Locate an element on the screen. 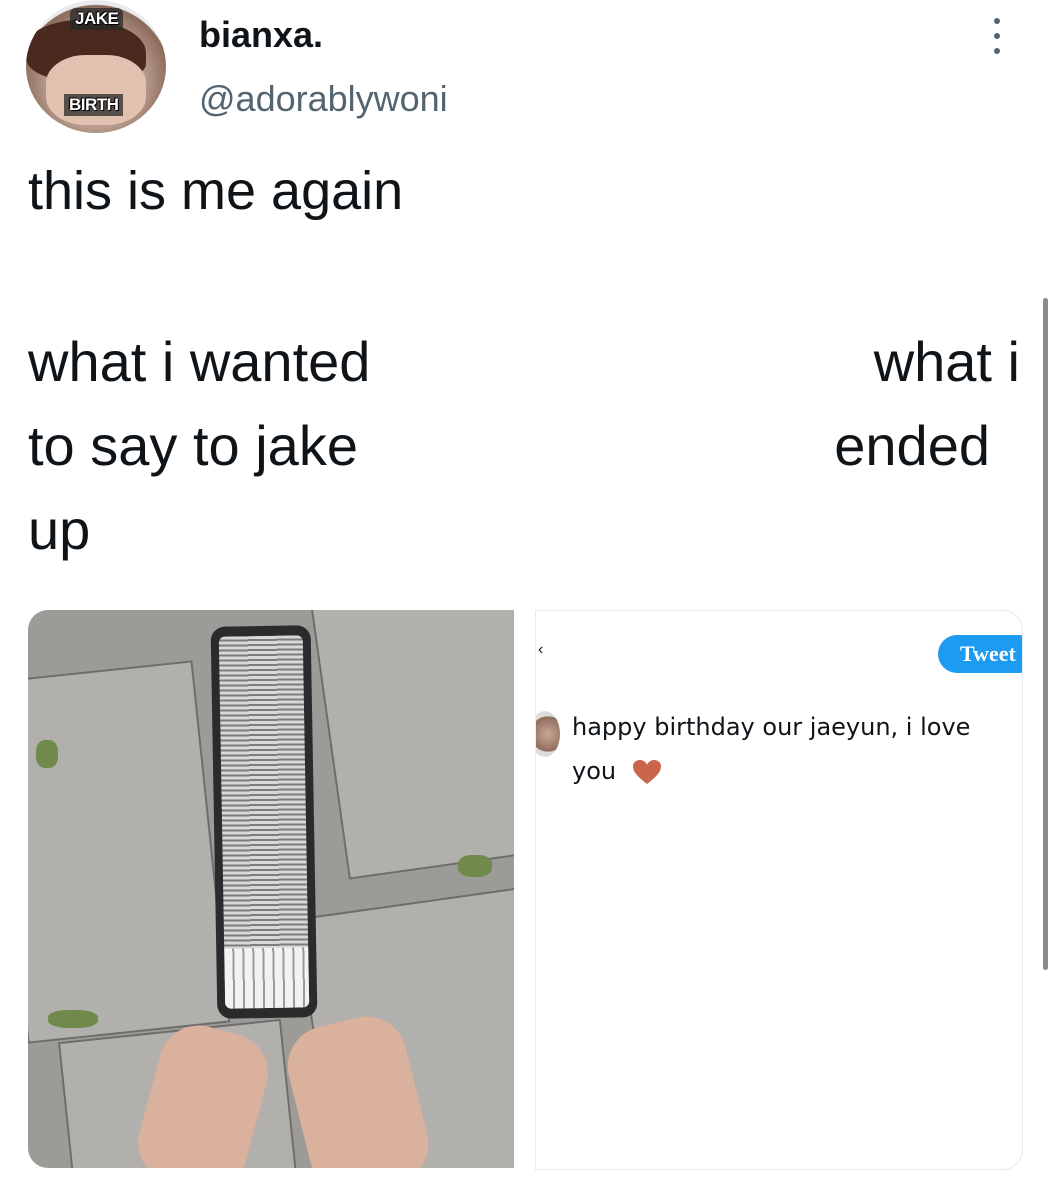  avatar-bottom-label: BIRTH is located at coordinates (94, 105).